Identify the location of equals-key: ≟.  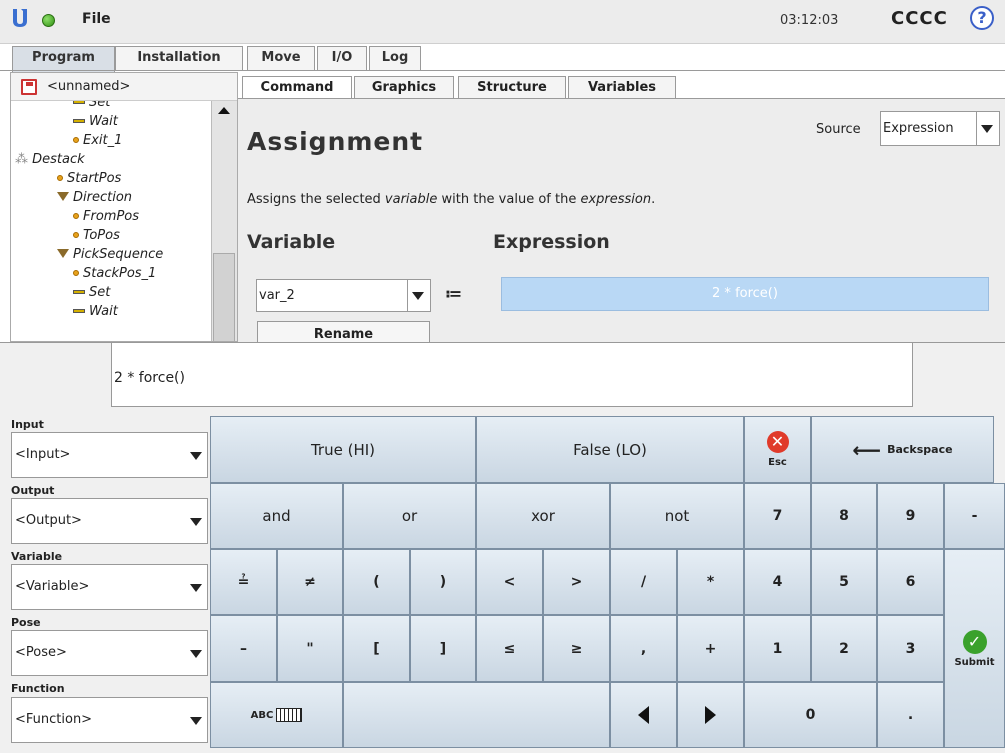
(243, 582).